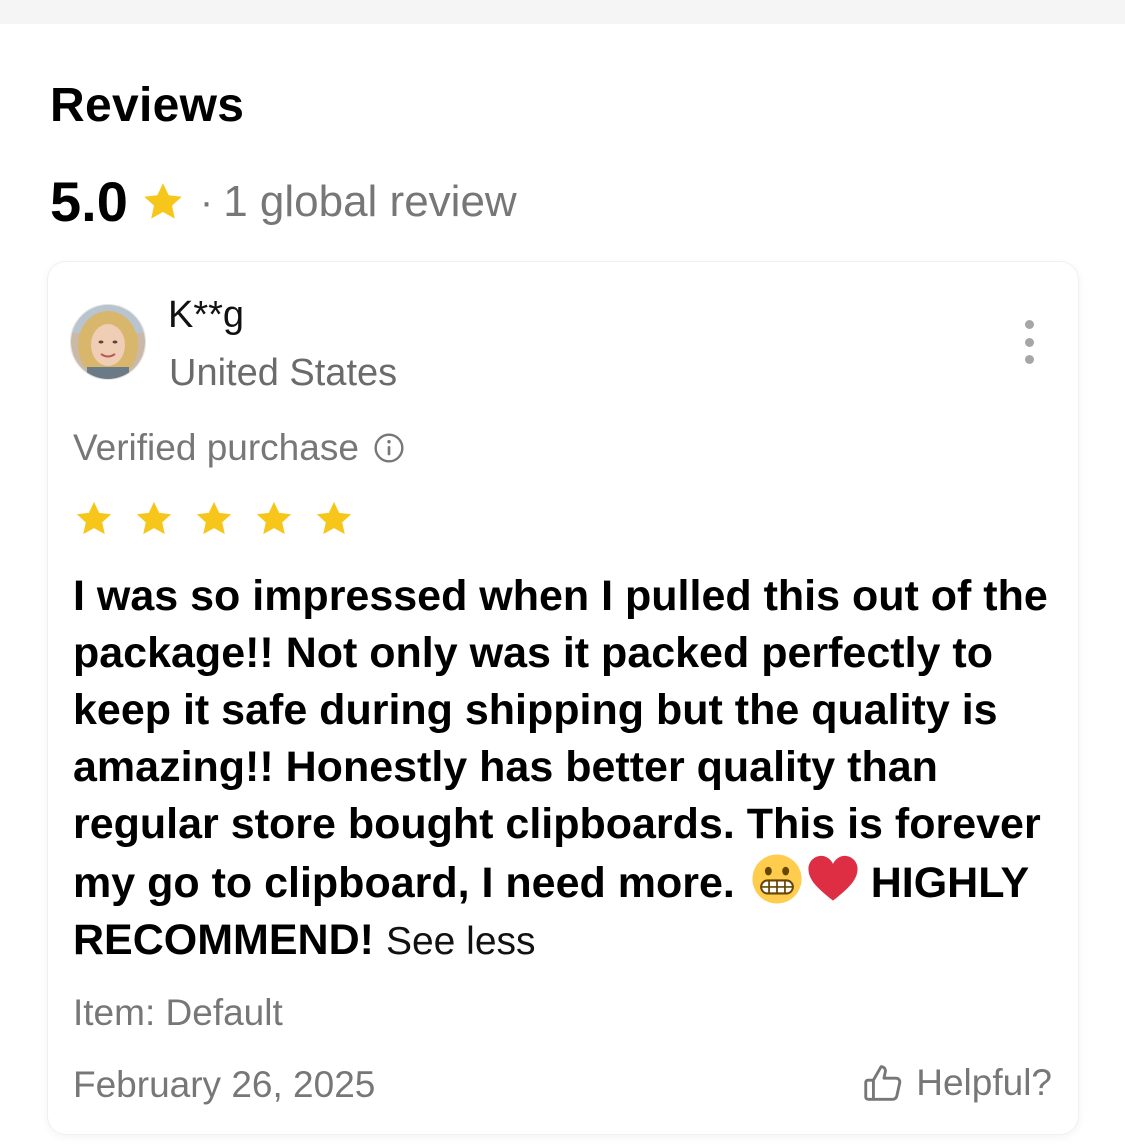 The height and width of the screenshot is (1144, 1125). What do you see at coordinates (883, 1083) in the screenshot?
I see `thumbs-up-icon` at bounding box center [883, 1083].